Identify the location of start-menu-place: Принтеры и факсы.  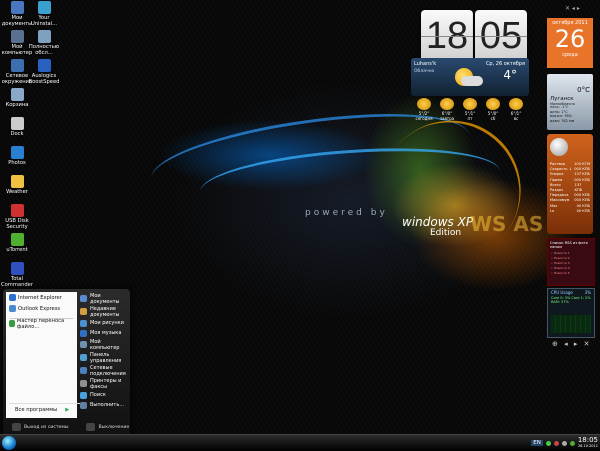
(104, 383).